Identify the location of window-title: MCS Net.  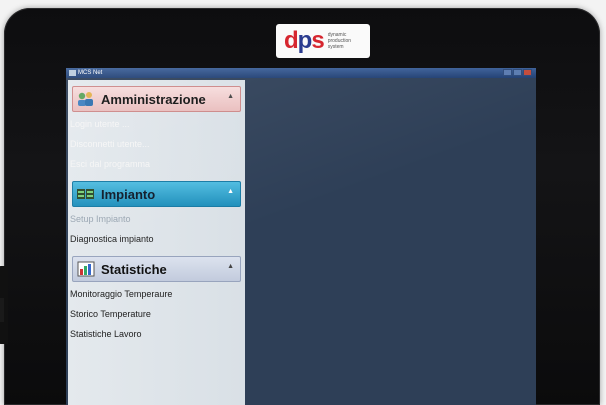
(90, 73).